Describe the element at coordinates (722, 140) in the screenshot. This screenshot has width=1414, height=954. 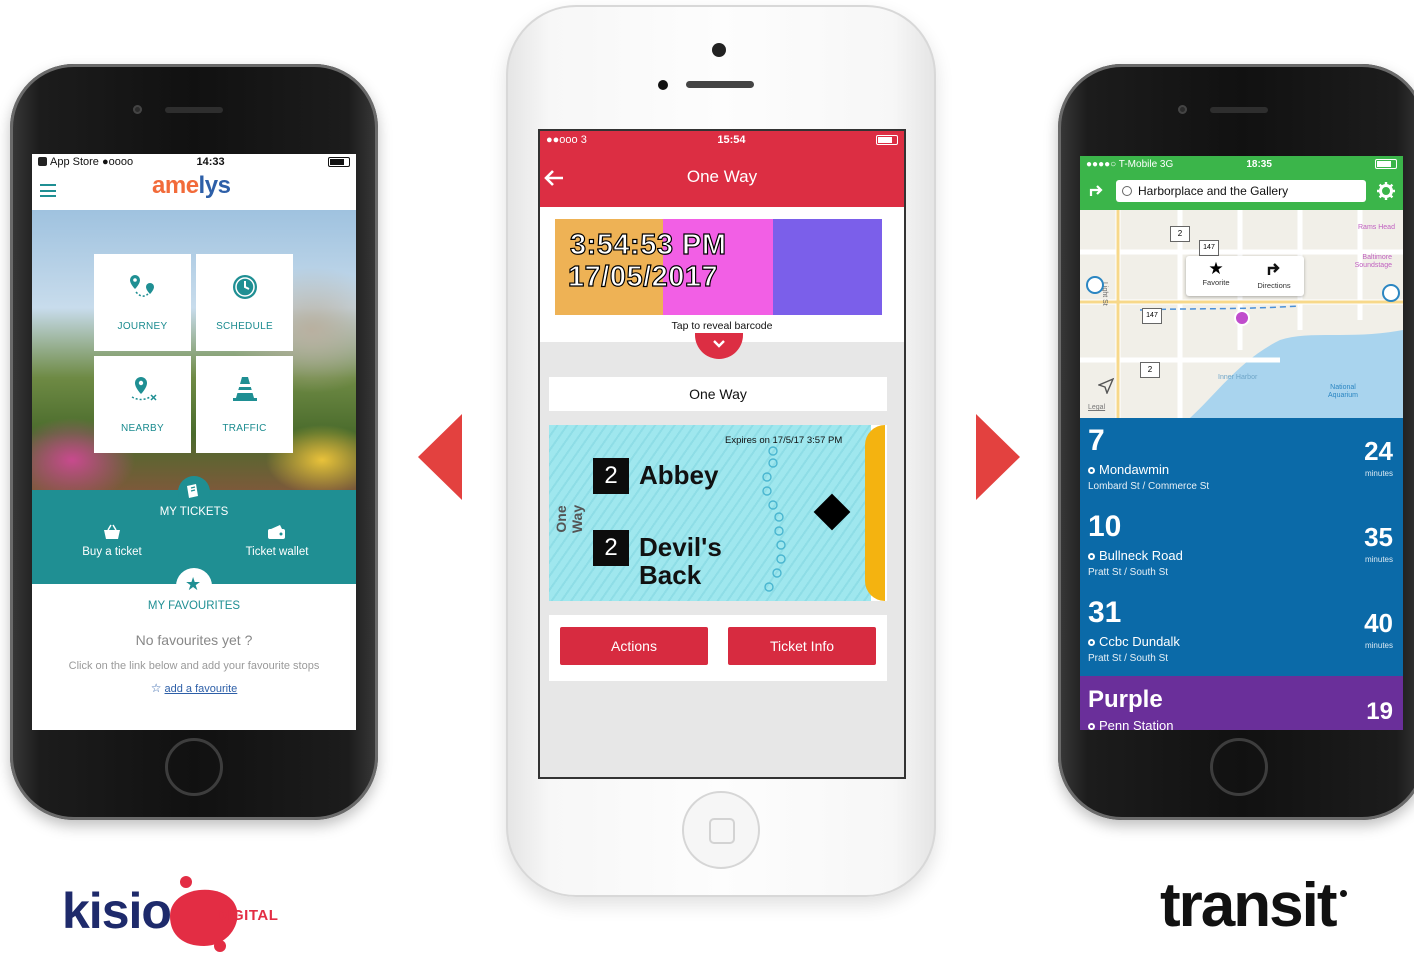
I see `status-bar: ●●ooo 3 15:54` at that location.